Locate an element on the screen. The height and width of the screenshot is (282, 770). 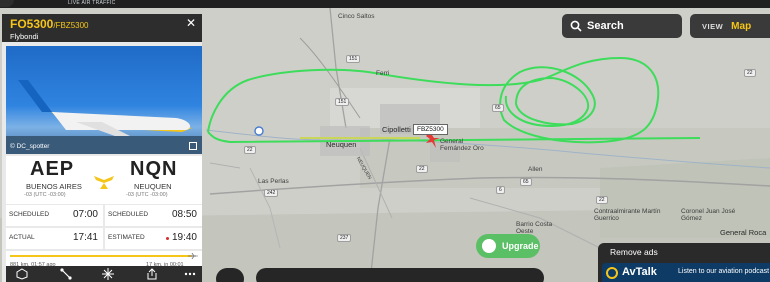
map-label-fernandez-oro: General Fernández Oro is located at coordinates (462, 145).